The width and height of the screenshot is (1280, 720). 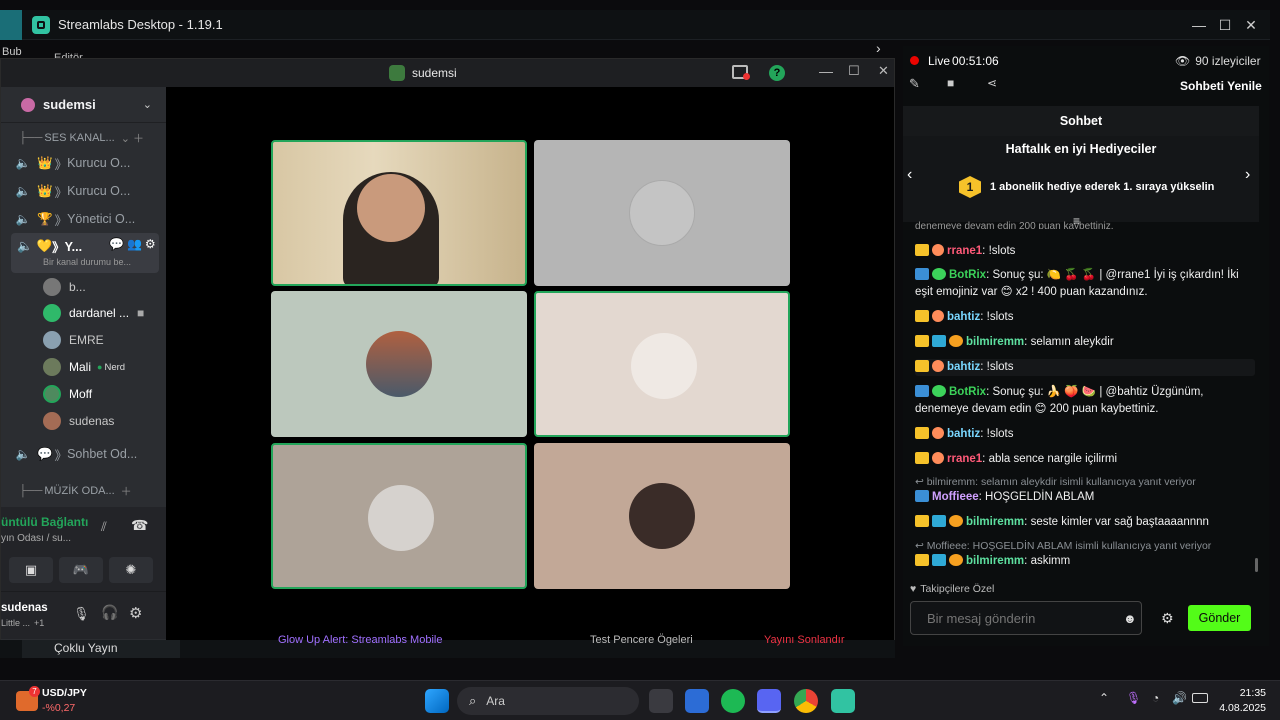 I want to click on self-extra: +1, so click(x=39, y=623).